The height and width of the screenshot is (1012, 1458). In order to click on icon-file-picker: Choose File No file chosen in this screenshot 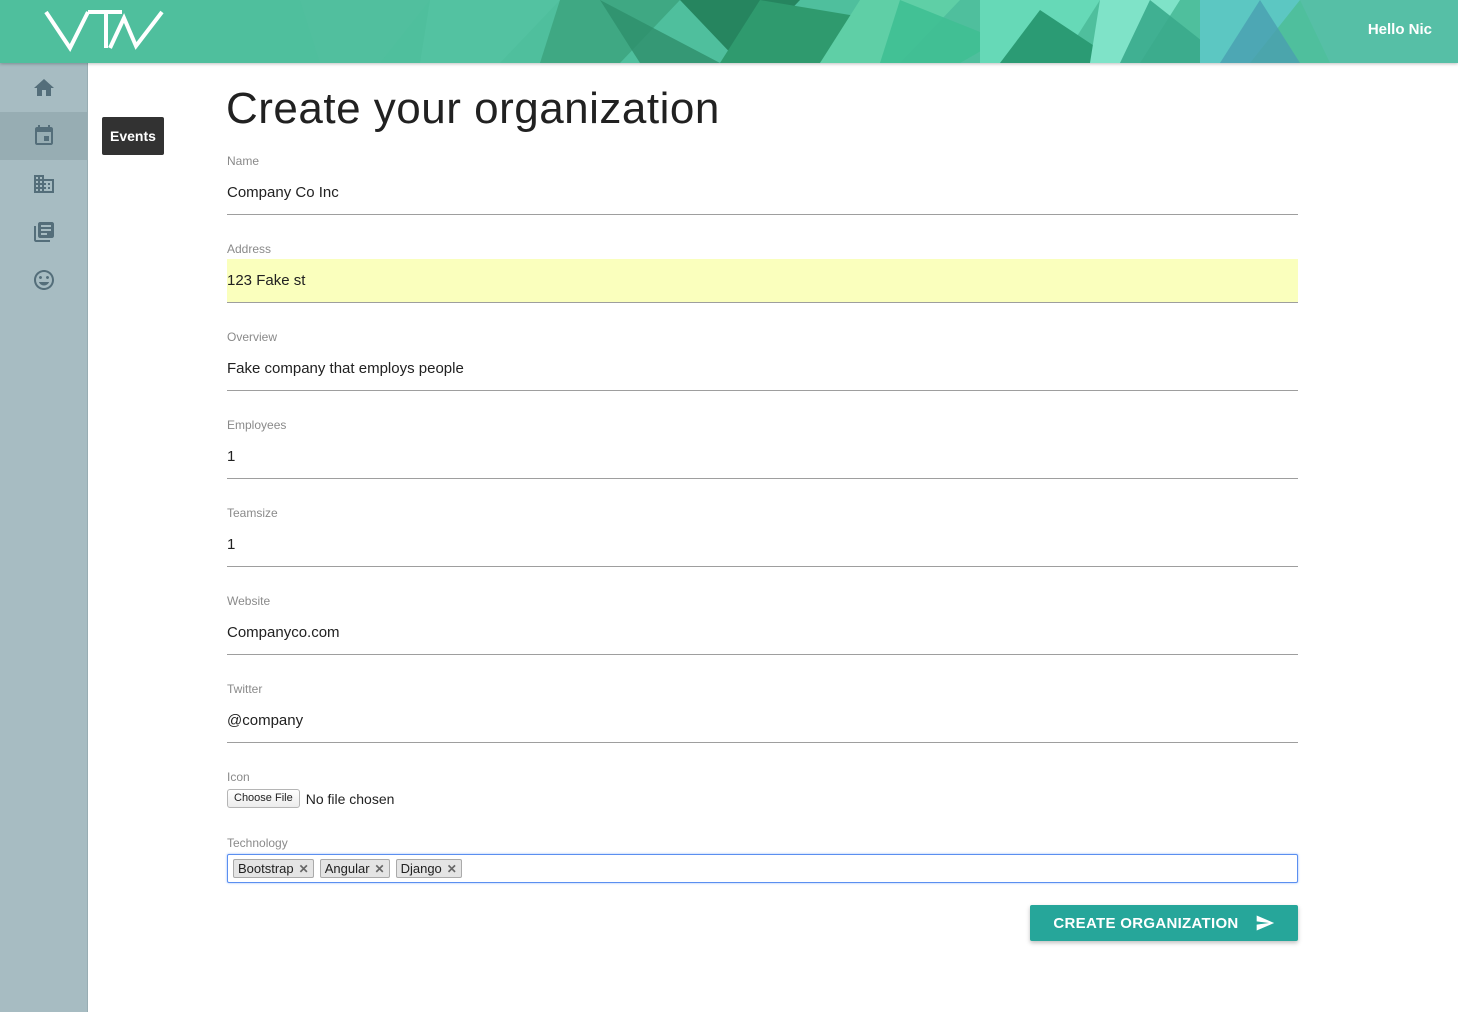, I will do `click(310, 798)`.